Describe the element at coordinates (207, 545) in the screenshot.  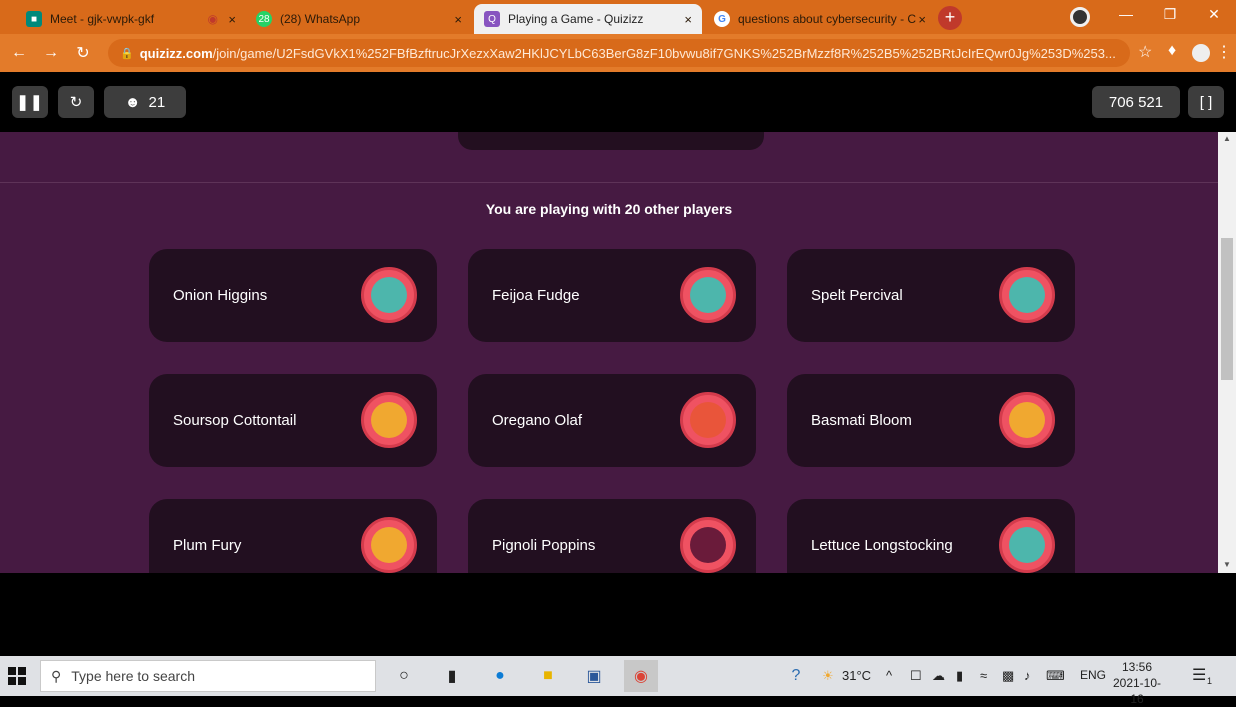
I see `player-name: Plum Fury` at that location.